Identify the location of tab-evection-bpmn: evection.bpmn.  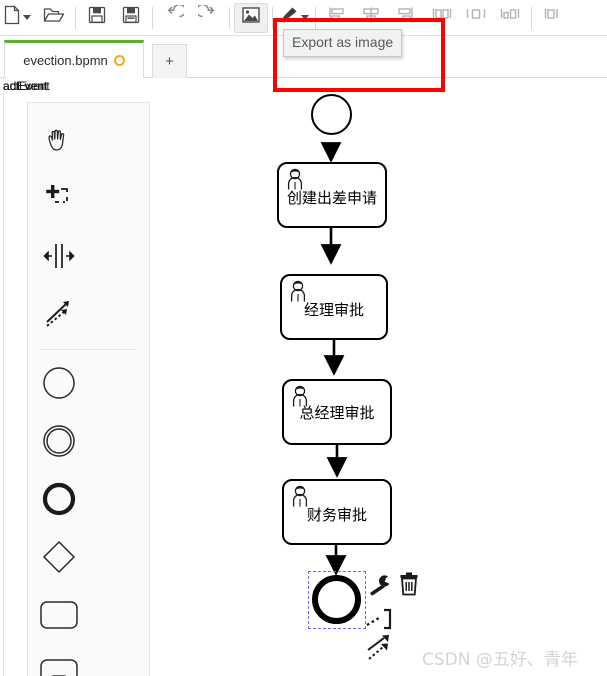
(74, 59).